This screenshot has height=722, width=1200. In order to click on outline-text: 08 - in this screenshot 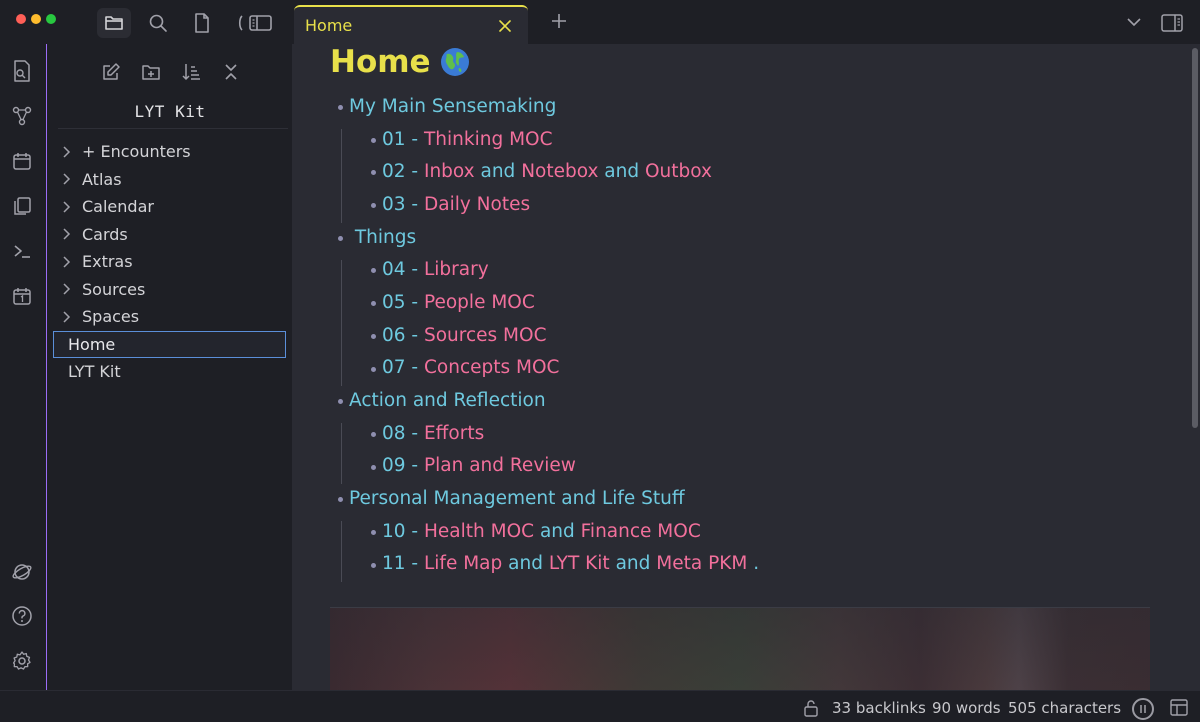, I will do `click(403, 433)`.